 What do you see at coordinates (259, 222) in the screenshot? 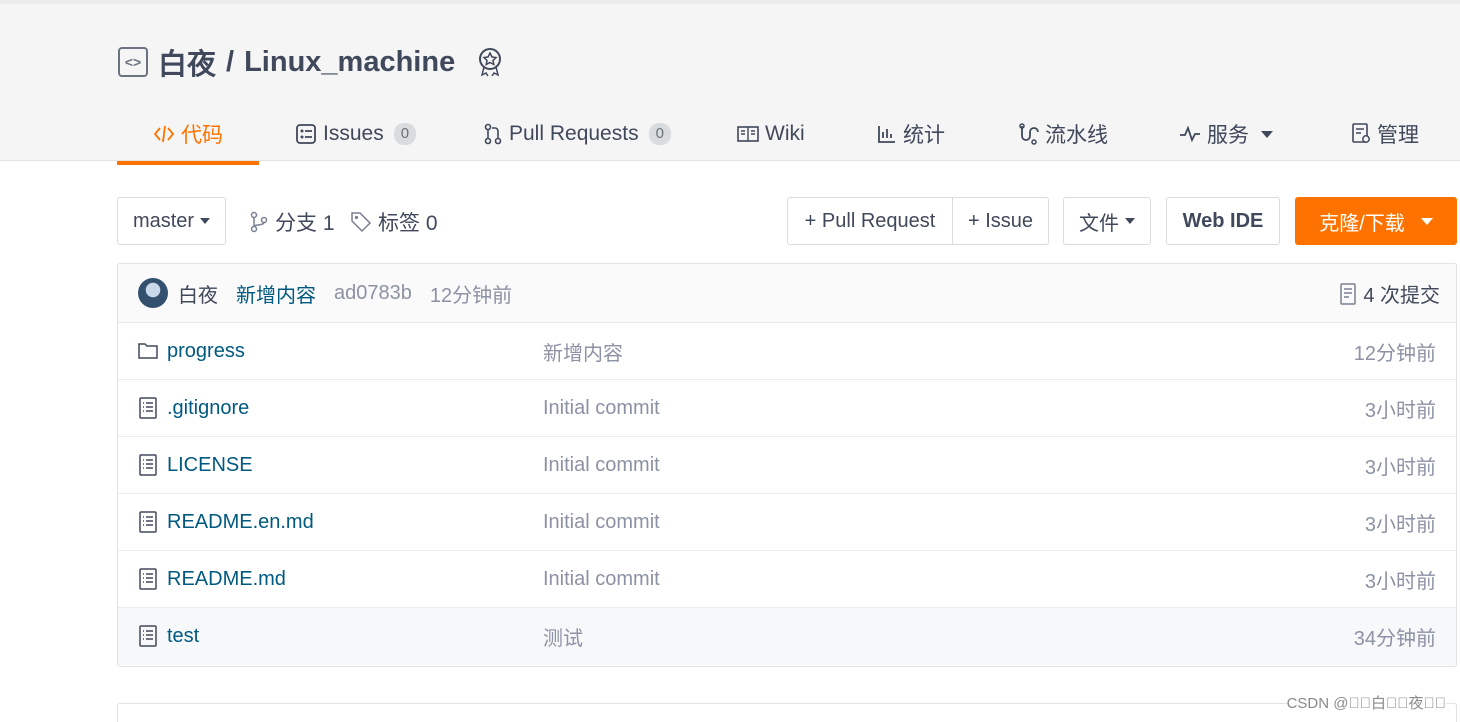
I see `branch-icon` at bounding box center [259, 222].